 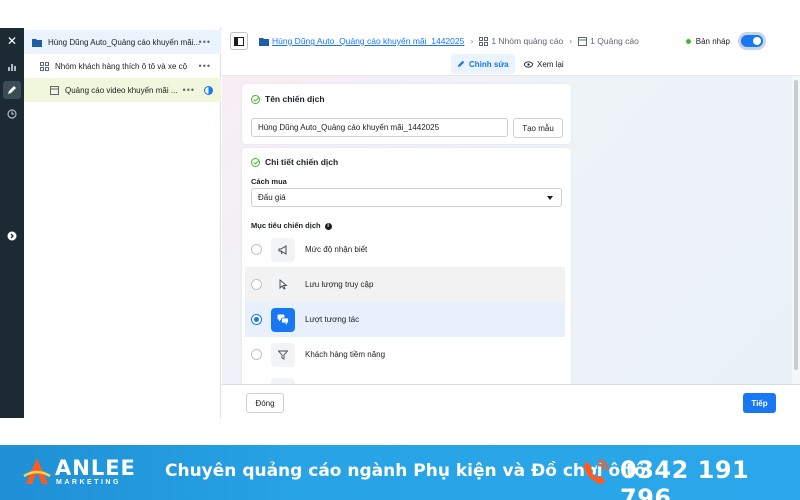 I want to click on status-toggle, so click(x=752, y=41).